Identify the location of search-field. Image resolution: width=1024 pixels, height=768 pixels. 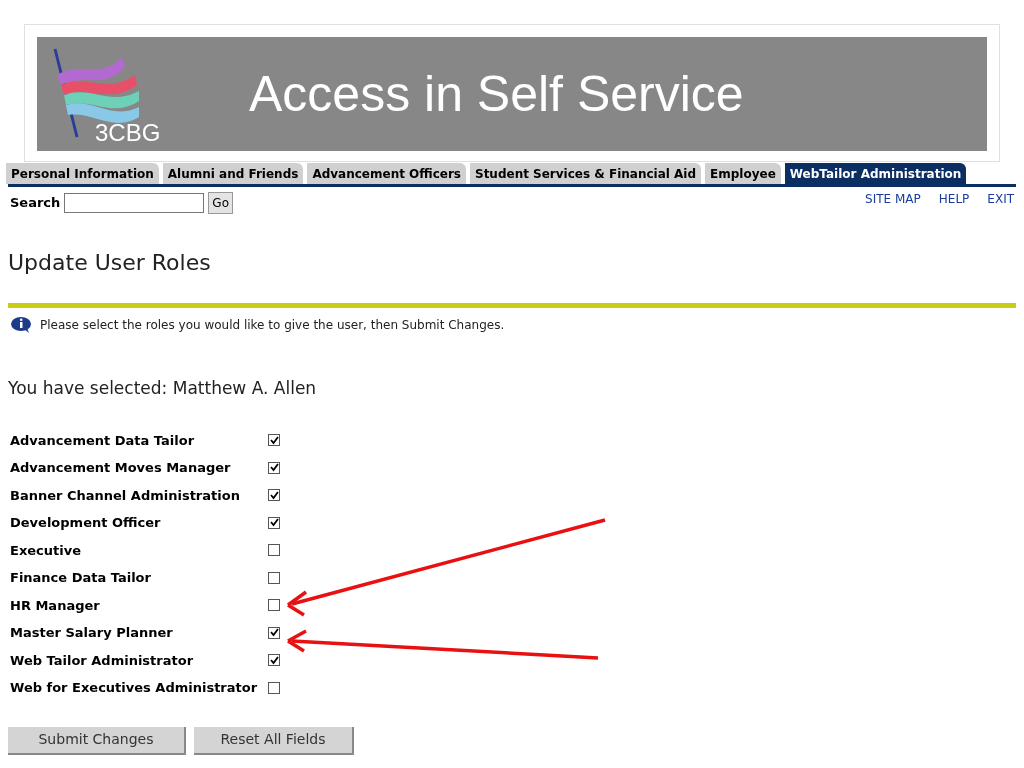
(134, 203).